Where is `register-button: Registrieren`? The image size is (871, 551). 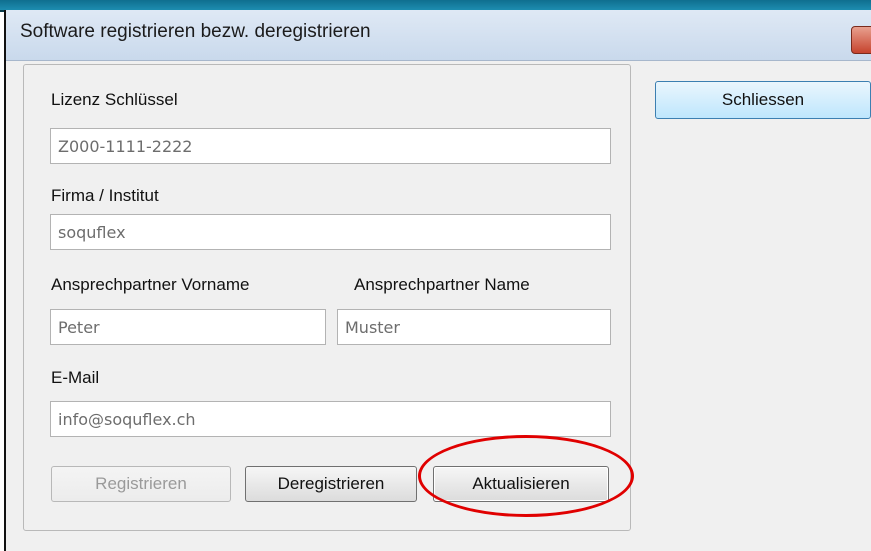 register-button: Registrieren is located at coordinates (141, 484).